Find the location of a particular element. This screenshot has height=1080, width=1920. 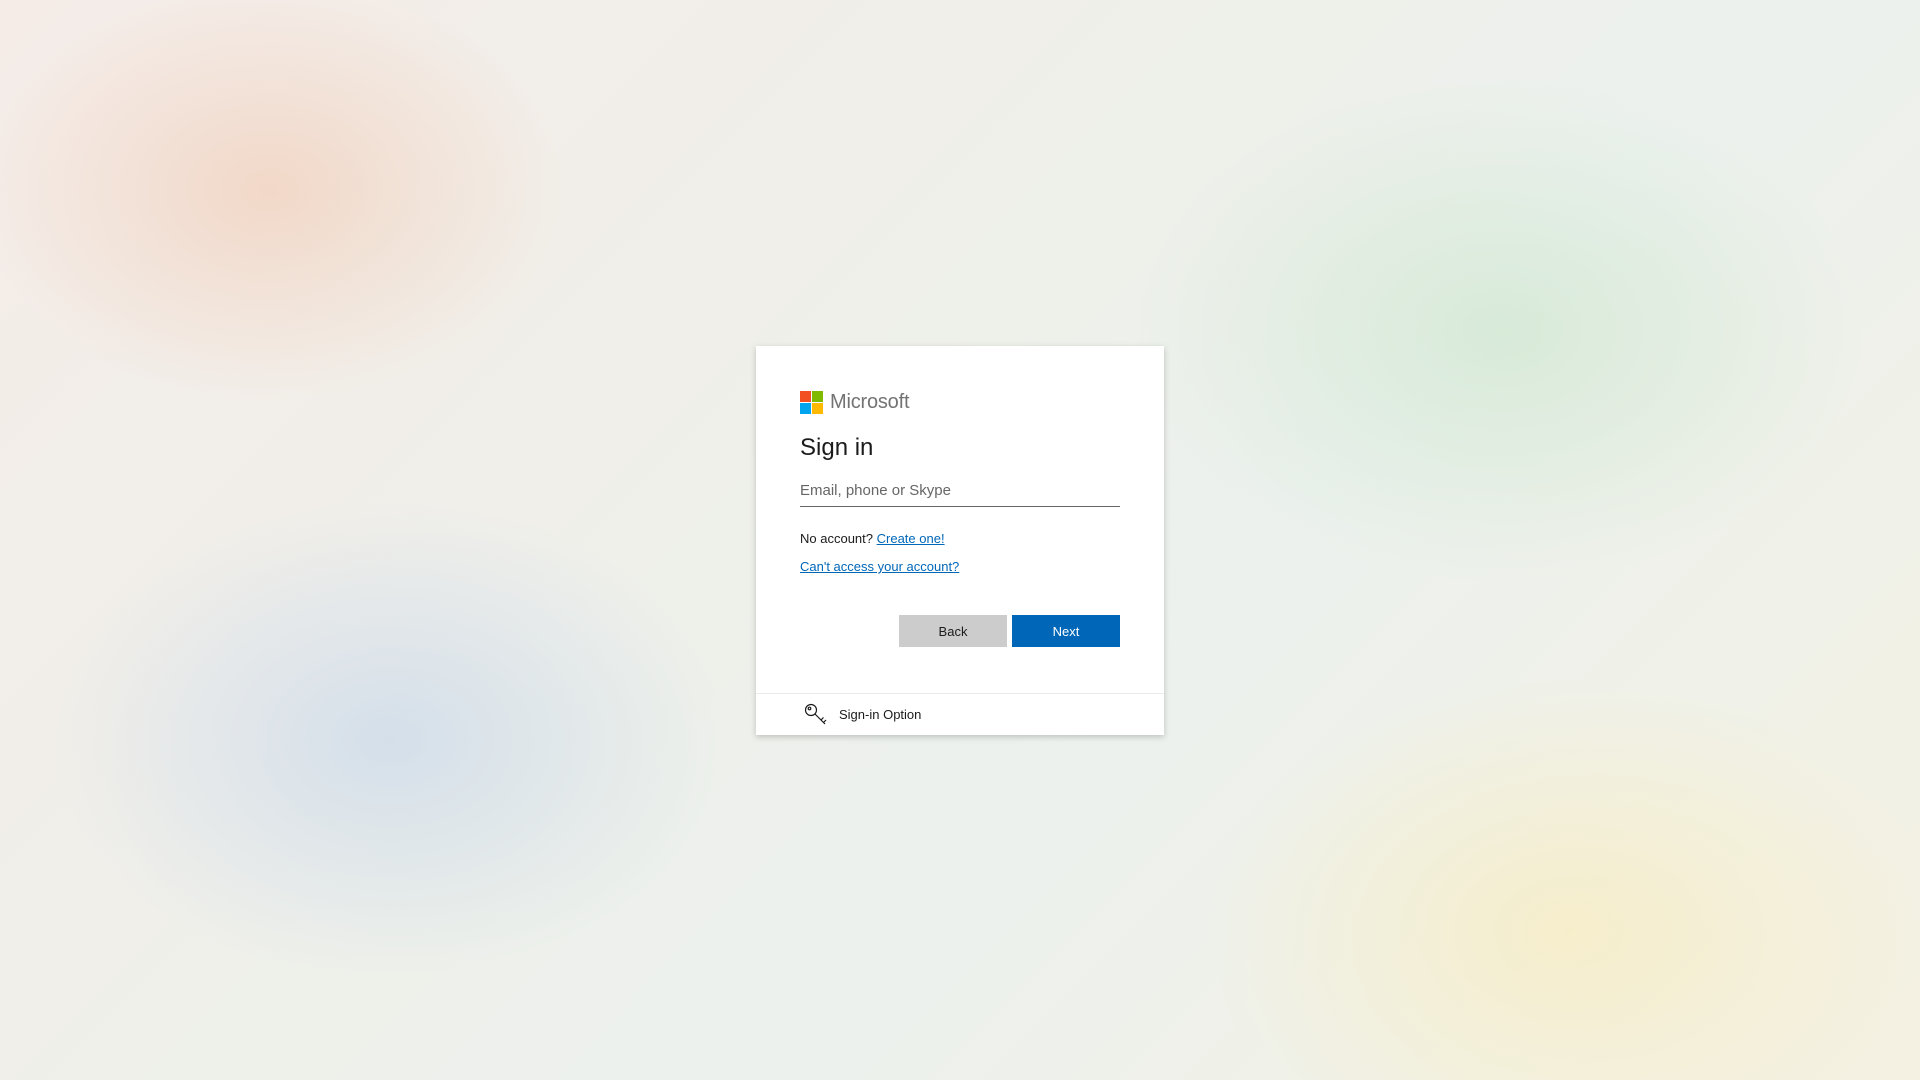

email-input is located at coordinates (960, 491).